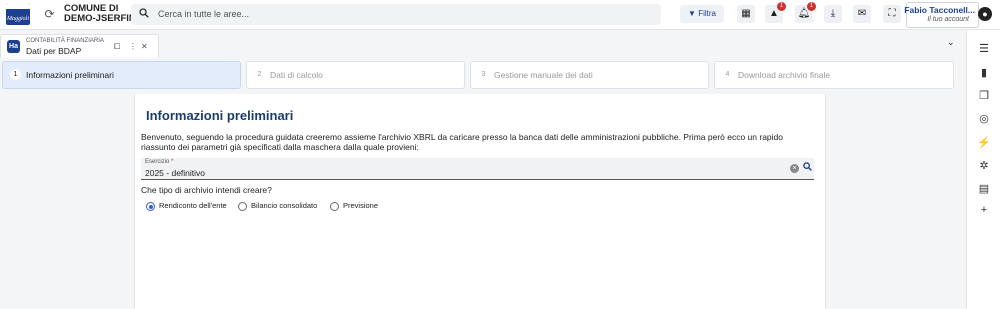 The image size is (1000, 309). I want to click on network-icon: ✲, so click(984, 166).